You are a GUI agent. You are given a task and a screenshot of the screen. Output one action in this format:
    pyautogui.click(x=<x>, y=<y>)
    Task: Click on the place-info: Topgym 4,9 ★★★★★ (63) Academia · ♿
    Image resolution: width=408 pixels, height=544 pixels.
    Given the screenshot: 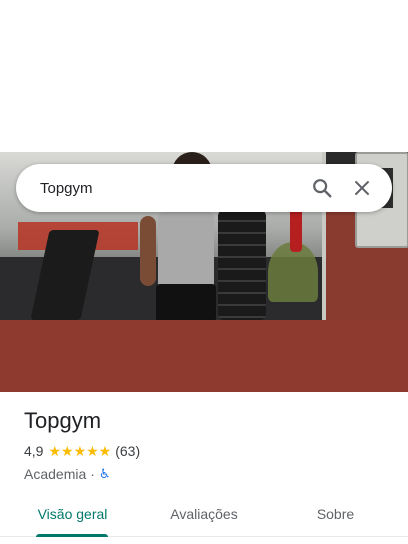 What is the action you would take?
    pyautogui.click(x=209, y=445)
    